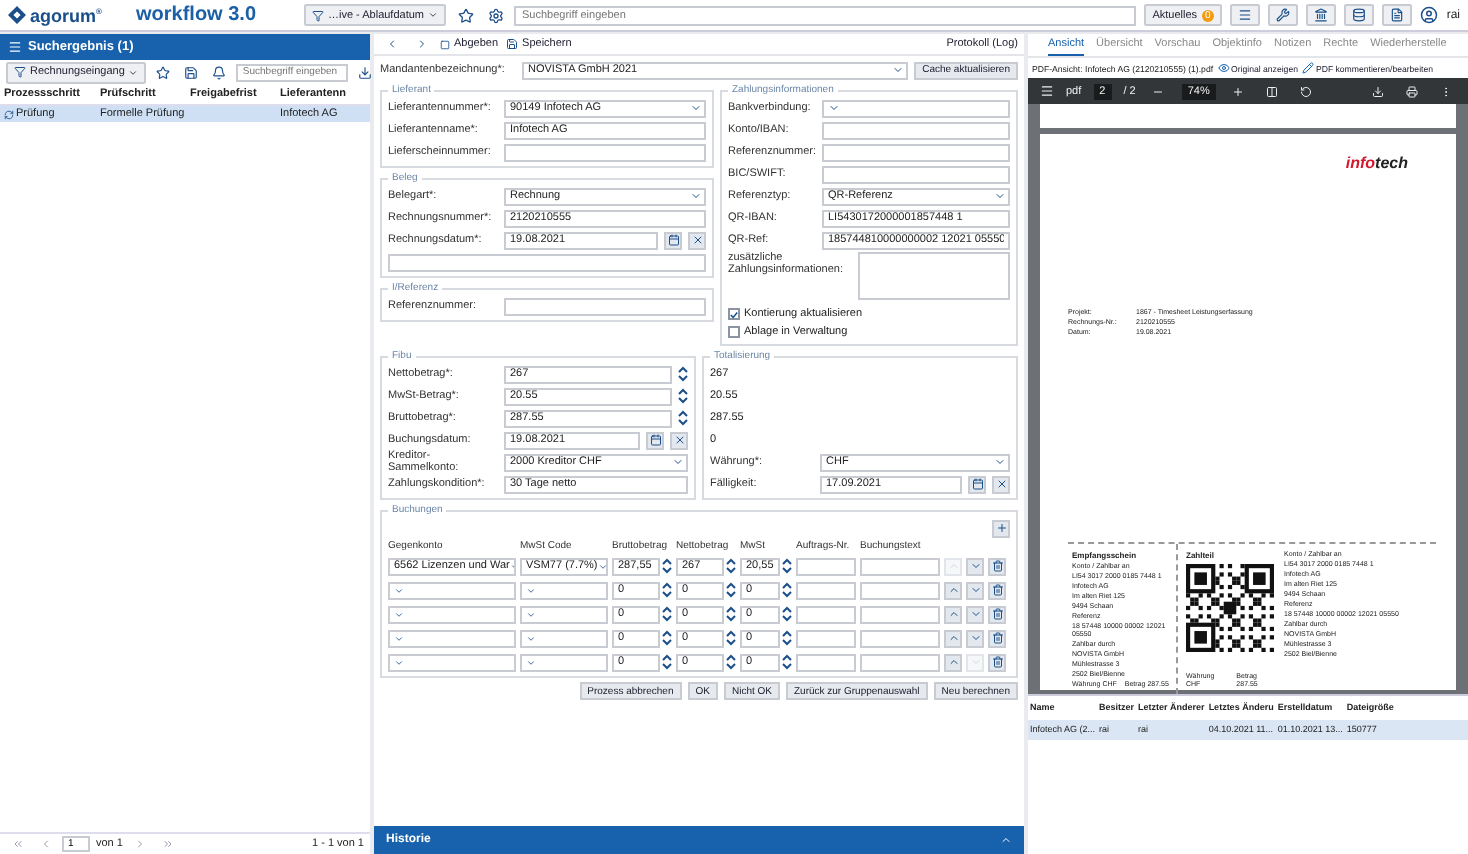 This screenshot has height=854, width=1468. Describe the element at coordinates (1245, 15) in the screenshot. I see `menu-button` at that location.